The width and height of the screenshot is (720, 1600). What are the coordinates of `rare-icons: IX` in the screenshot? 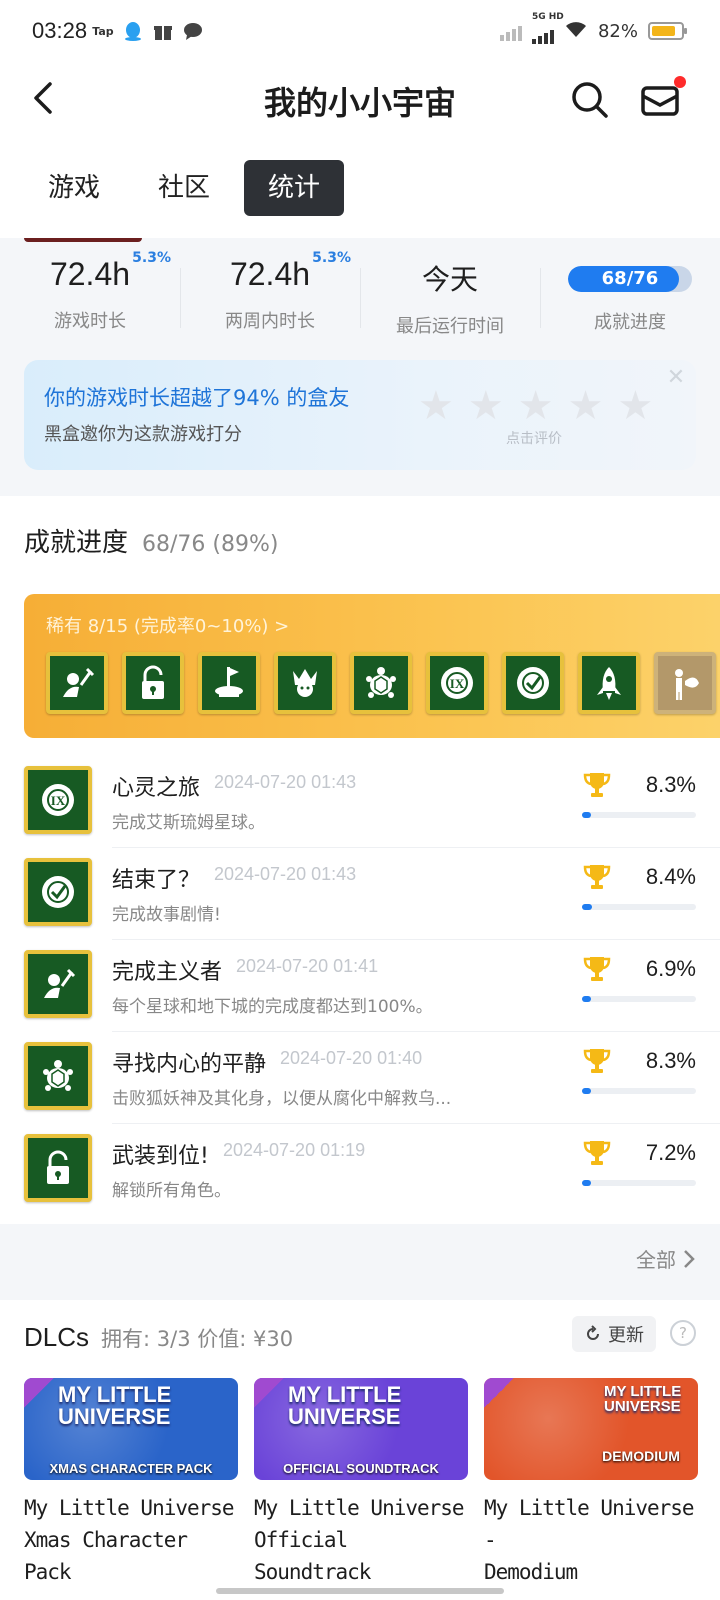 It's located at (381, 683).